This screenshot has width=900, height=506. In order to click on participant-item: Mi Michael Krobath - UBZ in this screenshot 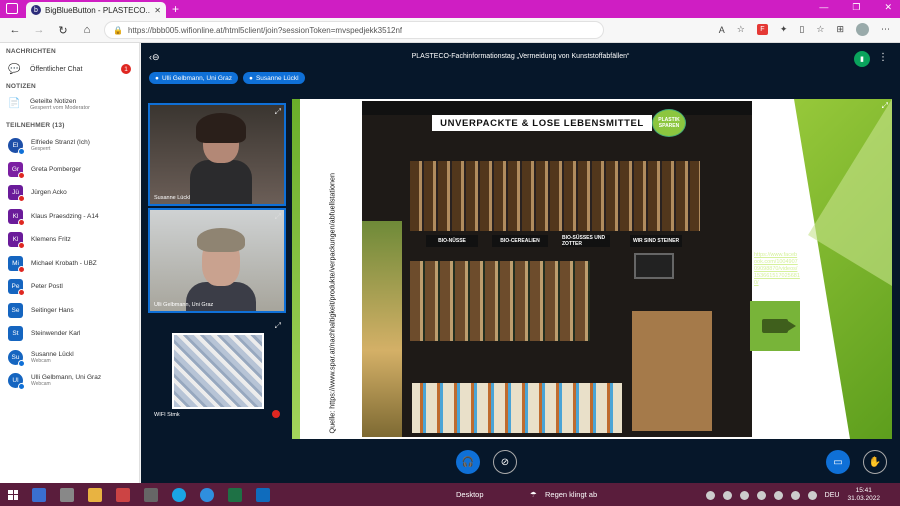, I will do `click(69, 264)`.